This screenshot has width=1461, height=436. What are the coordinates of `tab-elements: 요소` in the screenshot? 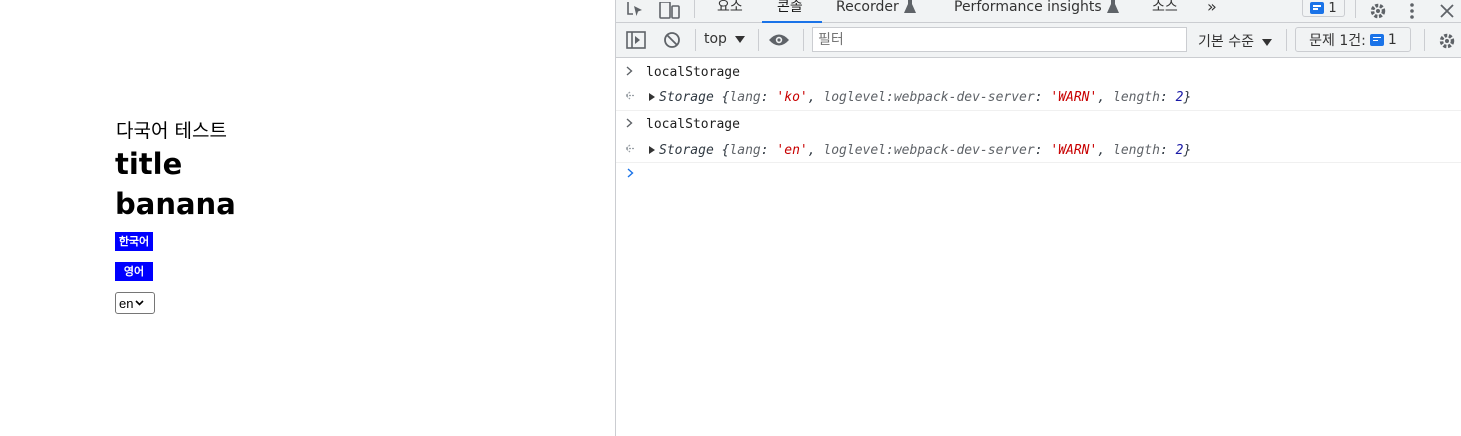 It's located at (730, 11).